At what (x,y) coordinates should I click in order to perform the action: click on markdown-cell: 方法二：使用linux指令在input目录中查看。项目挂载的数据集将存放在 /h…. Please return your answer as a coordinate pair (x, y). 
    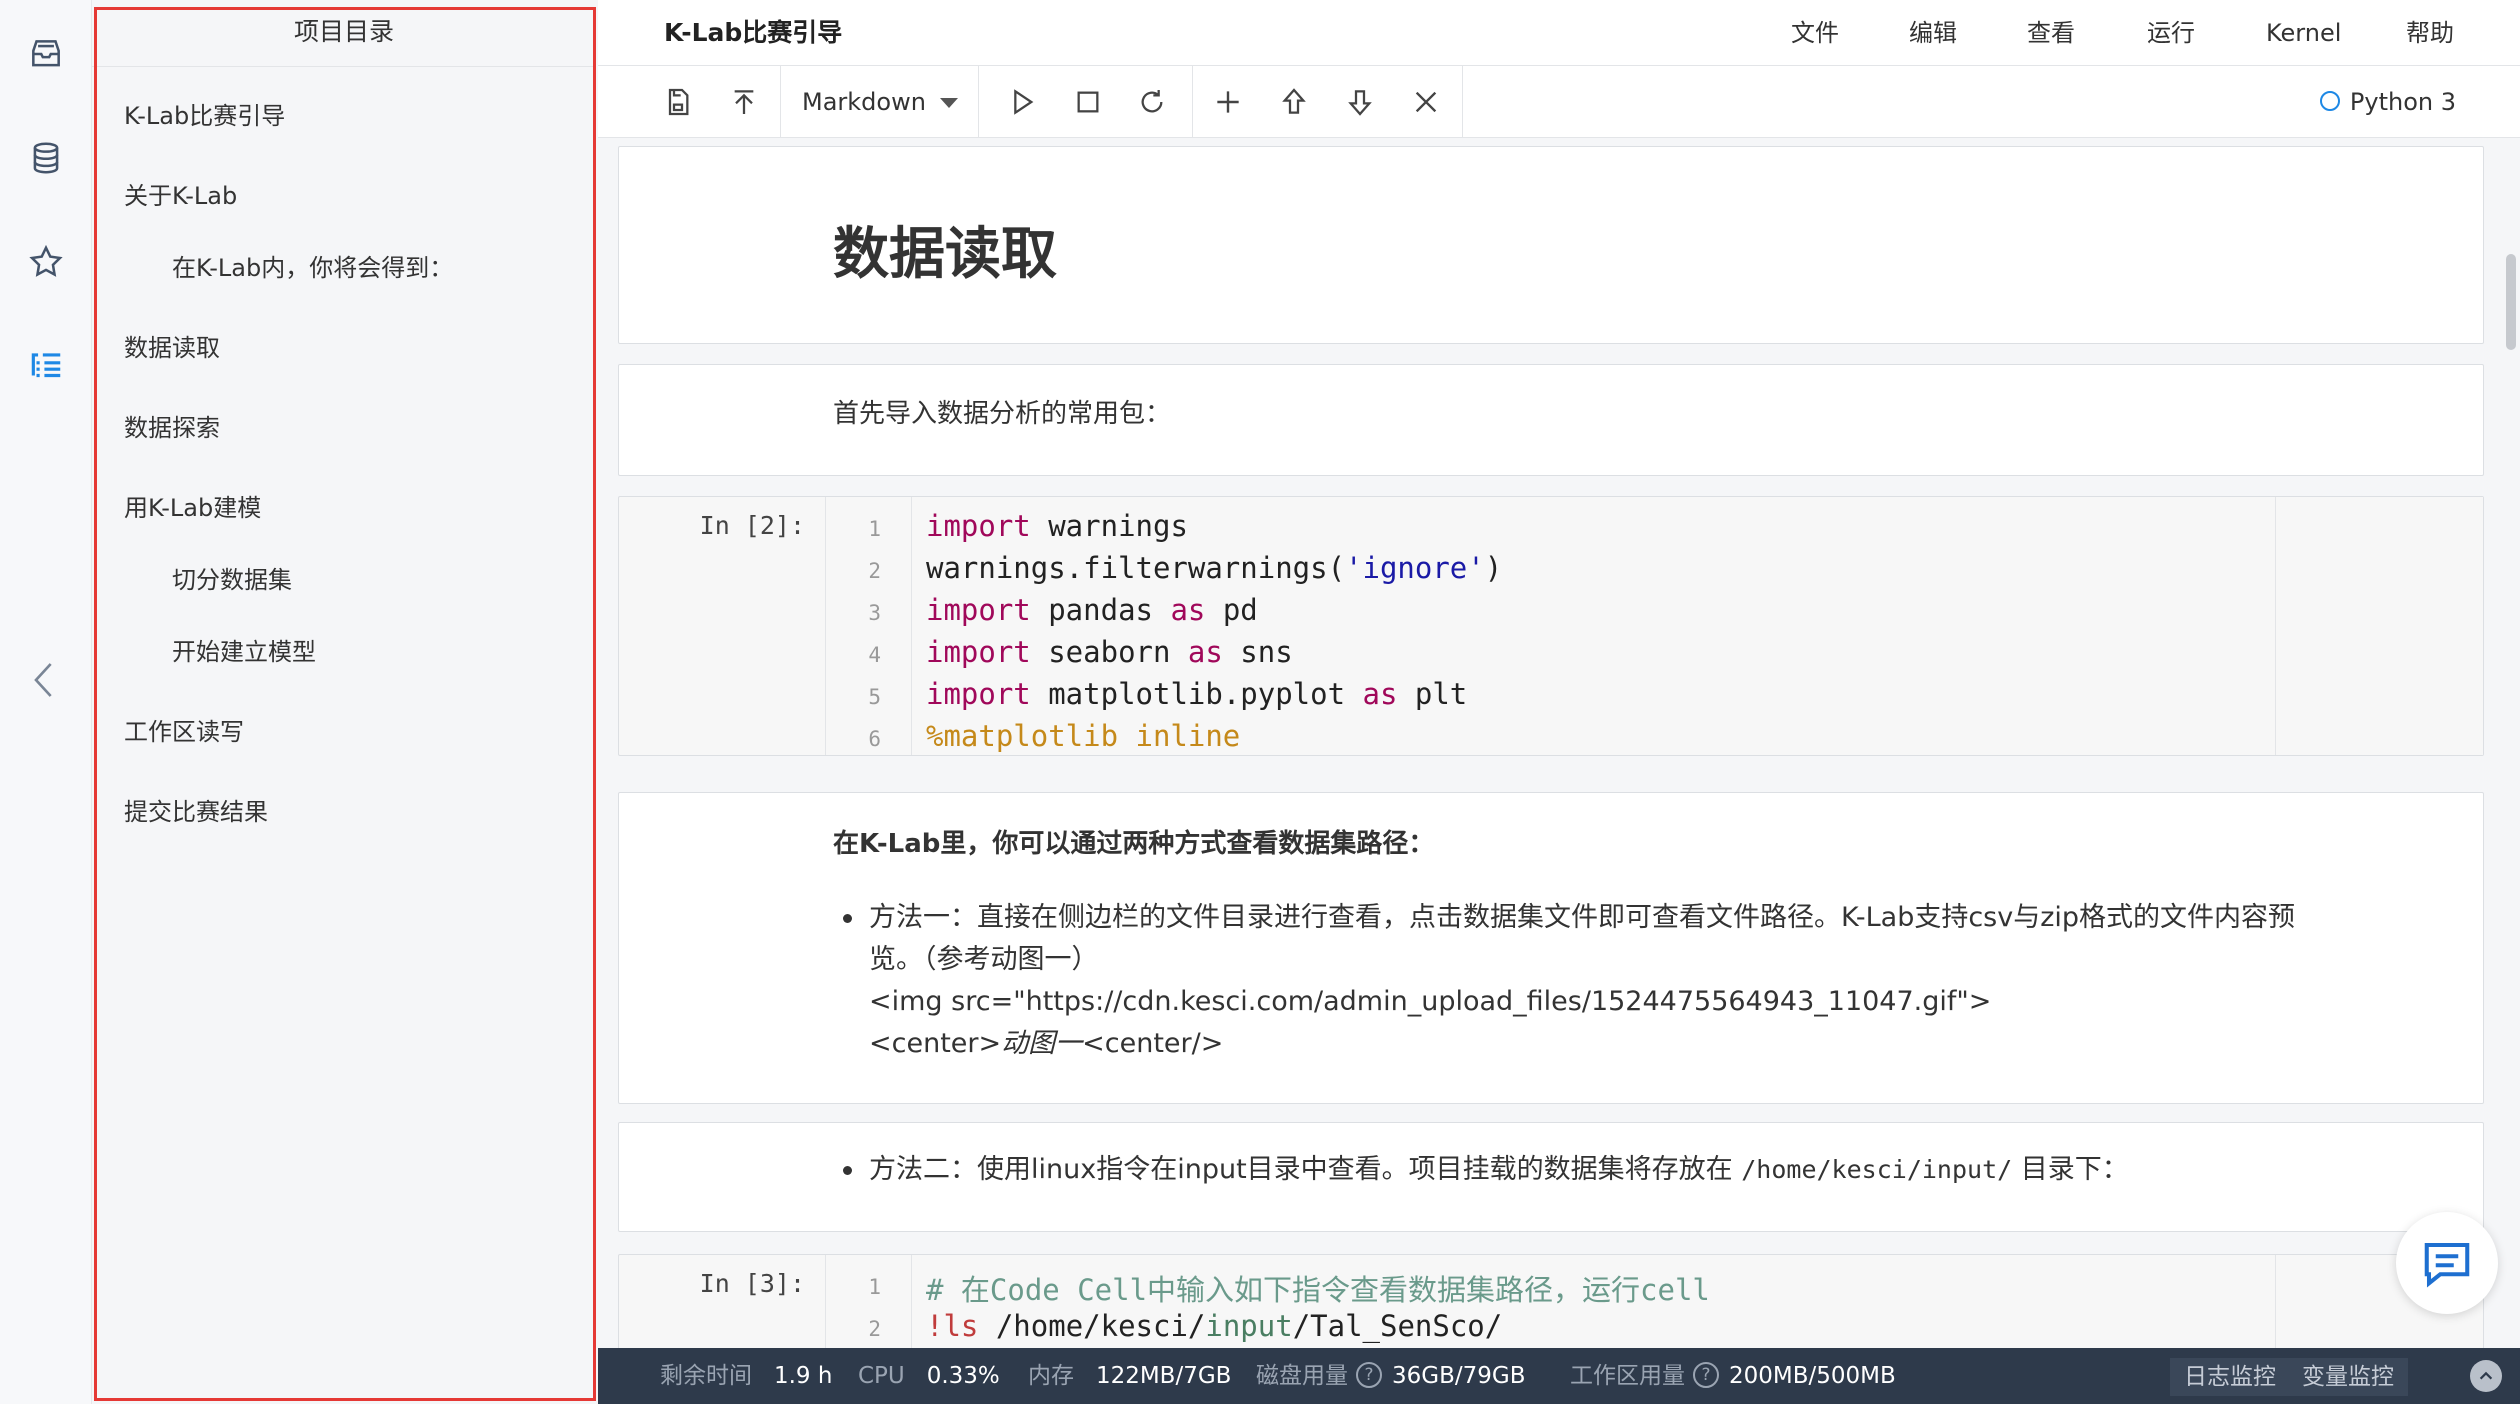
    Looking at the image, I should click on (1551, 1177).